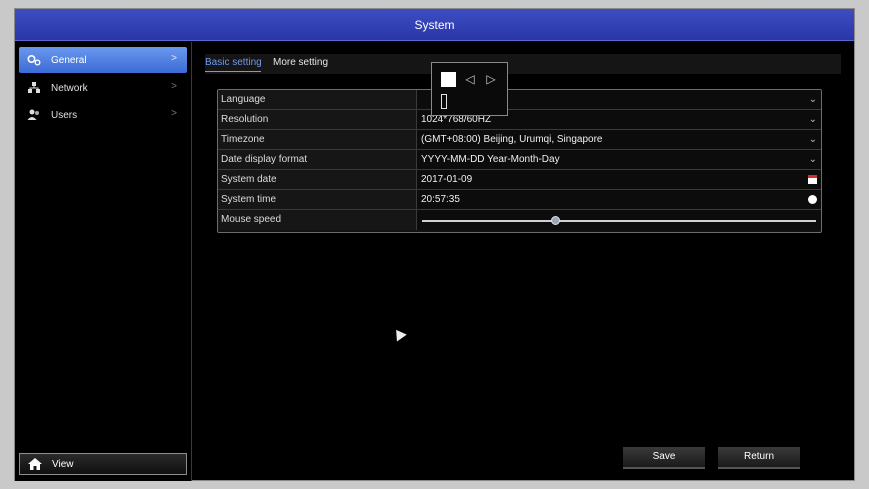 The height and width of the screenshot is (489, 869). Describe the element at coordinates (470, 79) in the screenshot. I see `previous-icon: ◁` at that location.